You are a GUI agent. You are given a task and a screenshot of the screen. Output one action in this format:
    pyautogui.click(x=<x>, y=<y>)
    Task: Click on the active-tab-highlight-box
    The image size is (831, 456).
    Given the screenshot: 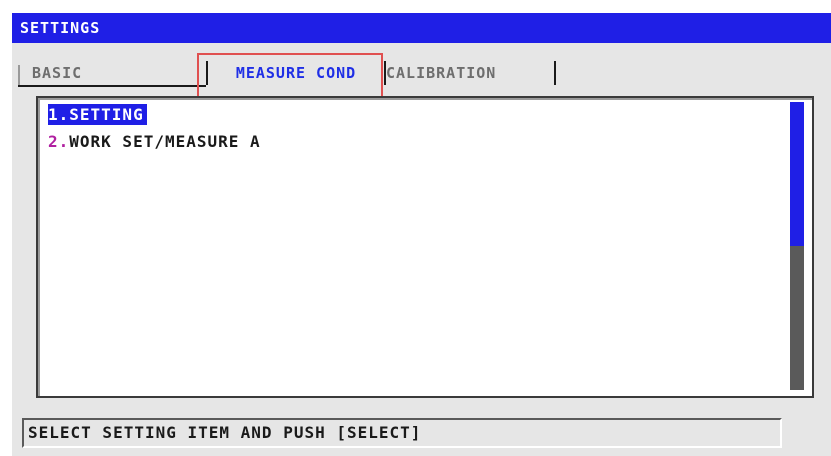 What is the action you would take?
    pyautogui.click(x=290, y=76)
    